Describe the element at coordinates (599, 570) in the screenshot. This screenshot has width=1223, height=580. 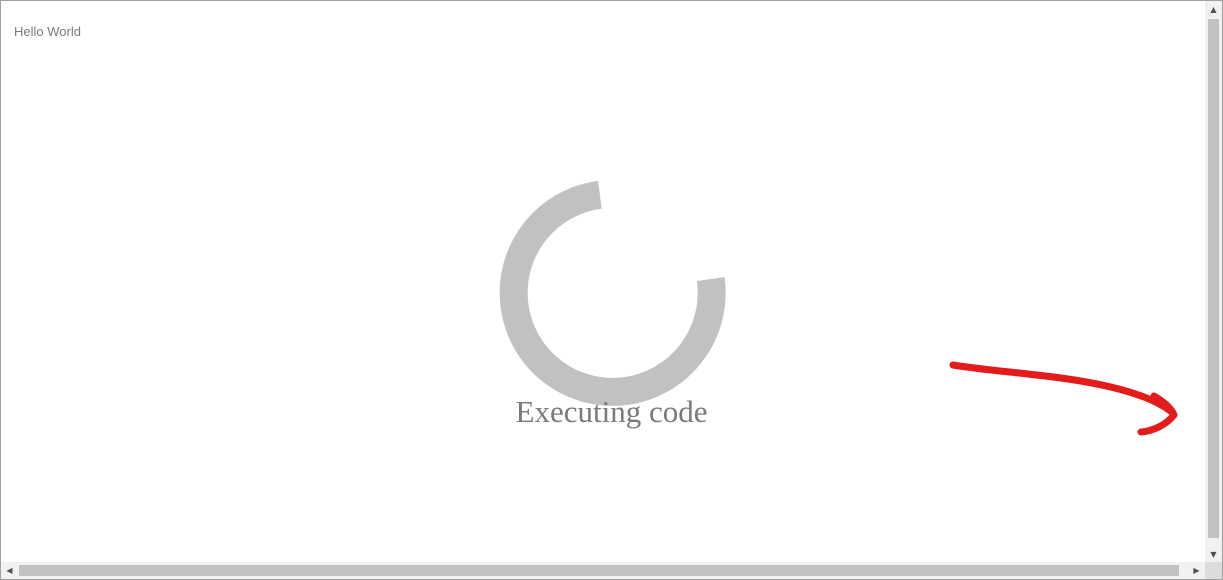
I see `horizontal-scroll-thumb` at that location.